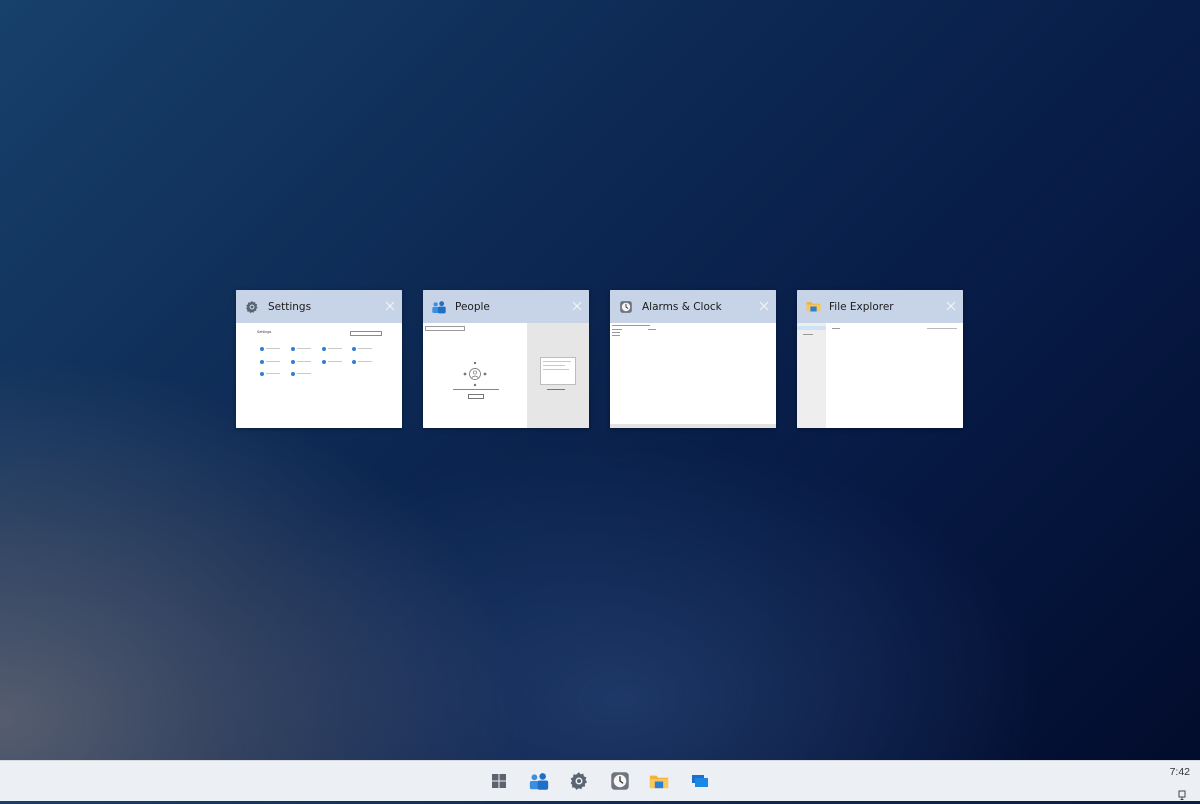 This screenshot has width=1200, height=804. What do you see at coordinates (1182, 792) in the screenshot?
I see `tray-icon` at bounding box center [1182, 792].